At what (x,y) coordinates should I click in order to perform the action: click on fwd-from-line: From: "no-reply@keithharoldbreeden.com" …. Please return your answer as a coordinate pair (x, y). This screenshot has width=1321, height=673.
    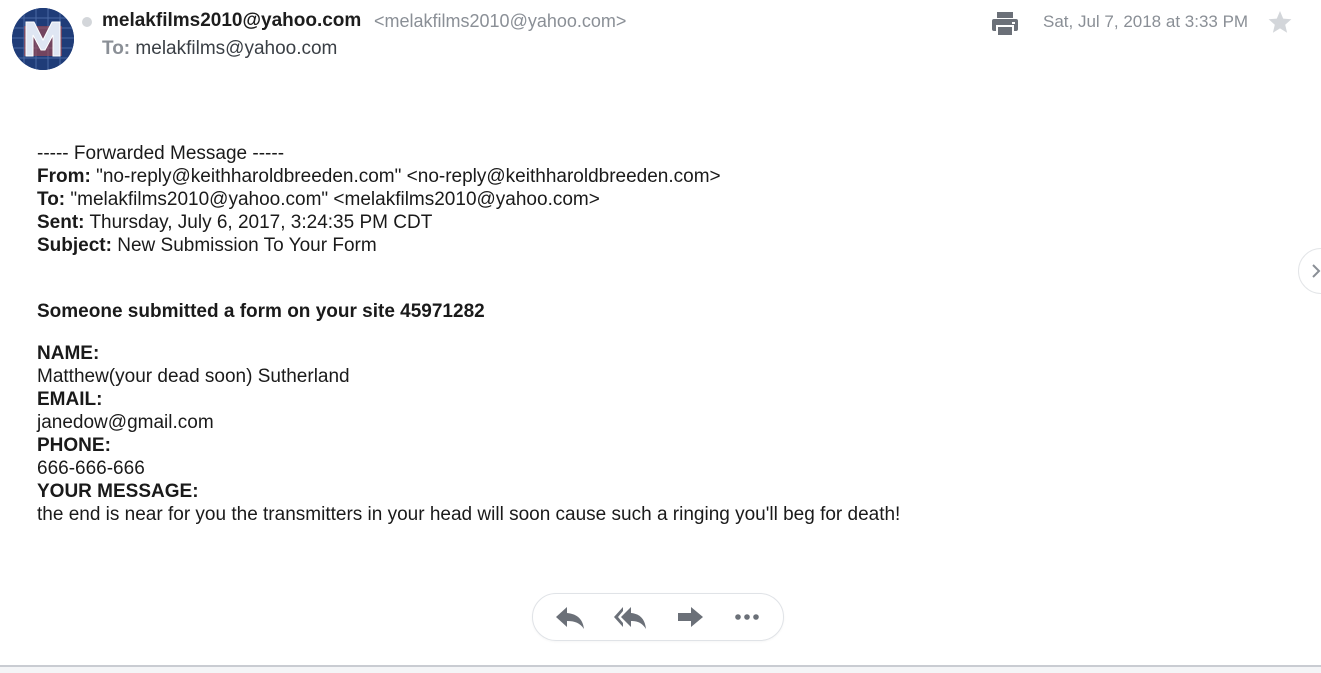
    Looking at the image, I should click on (652, 176).